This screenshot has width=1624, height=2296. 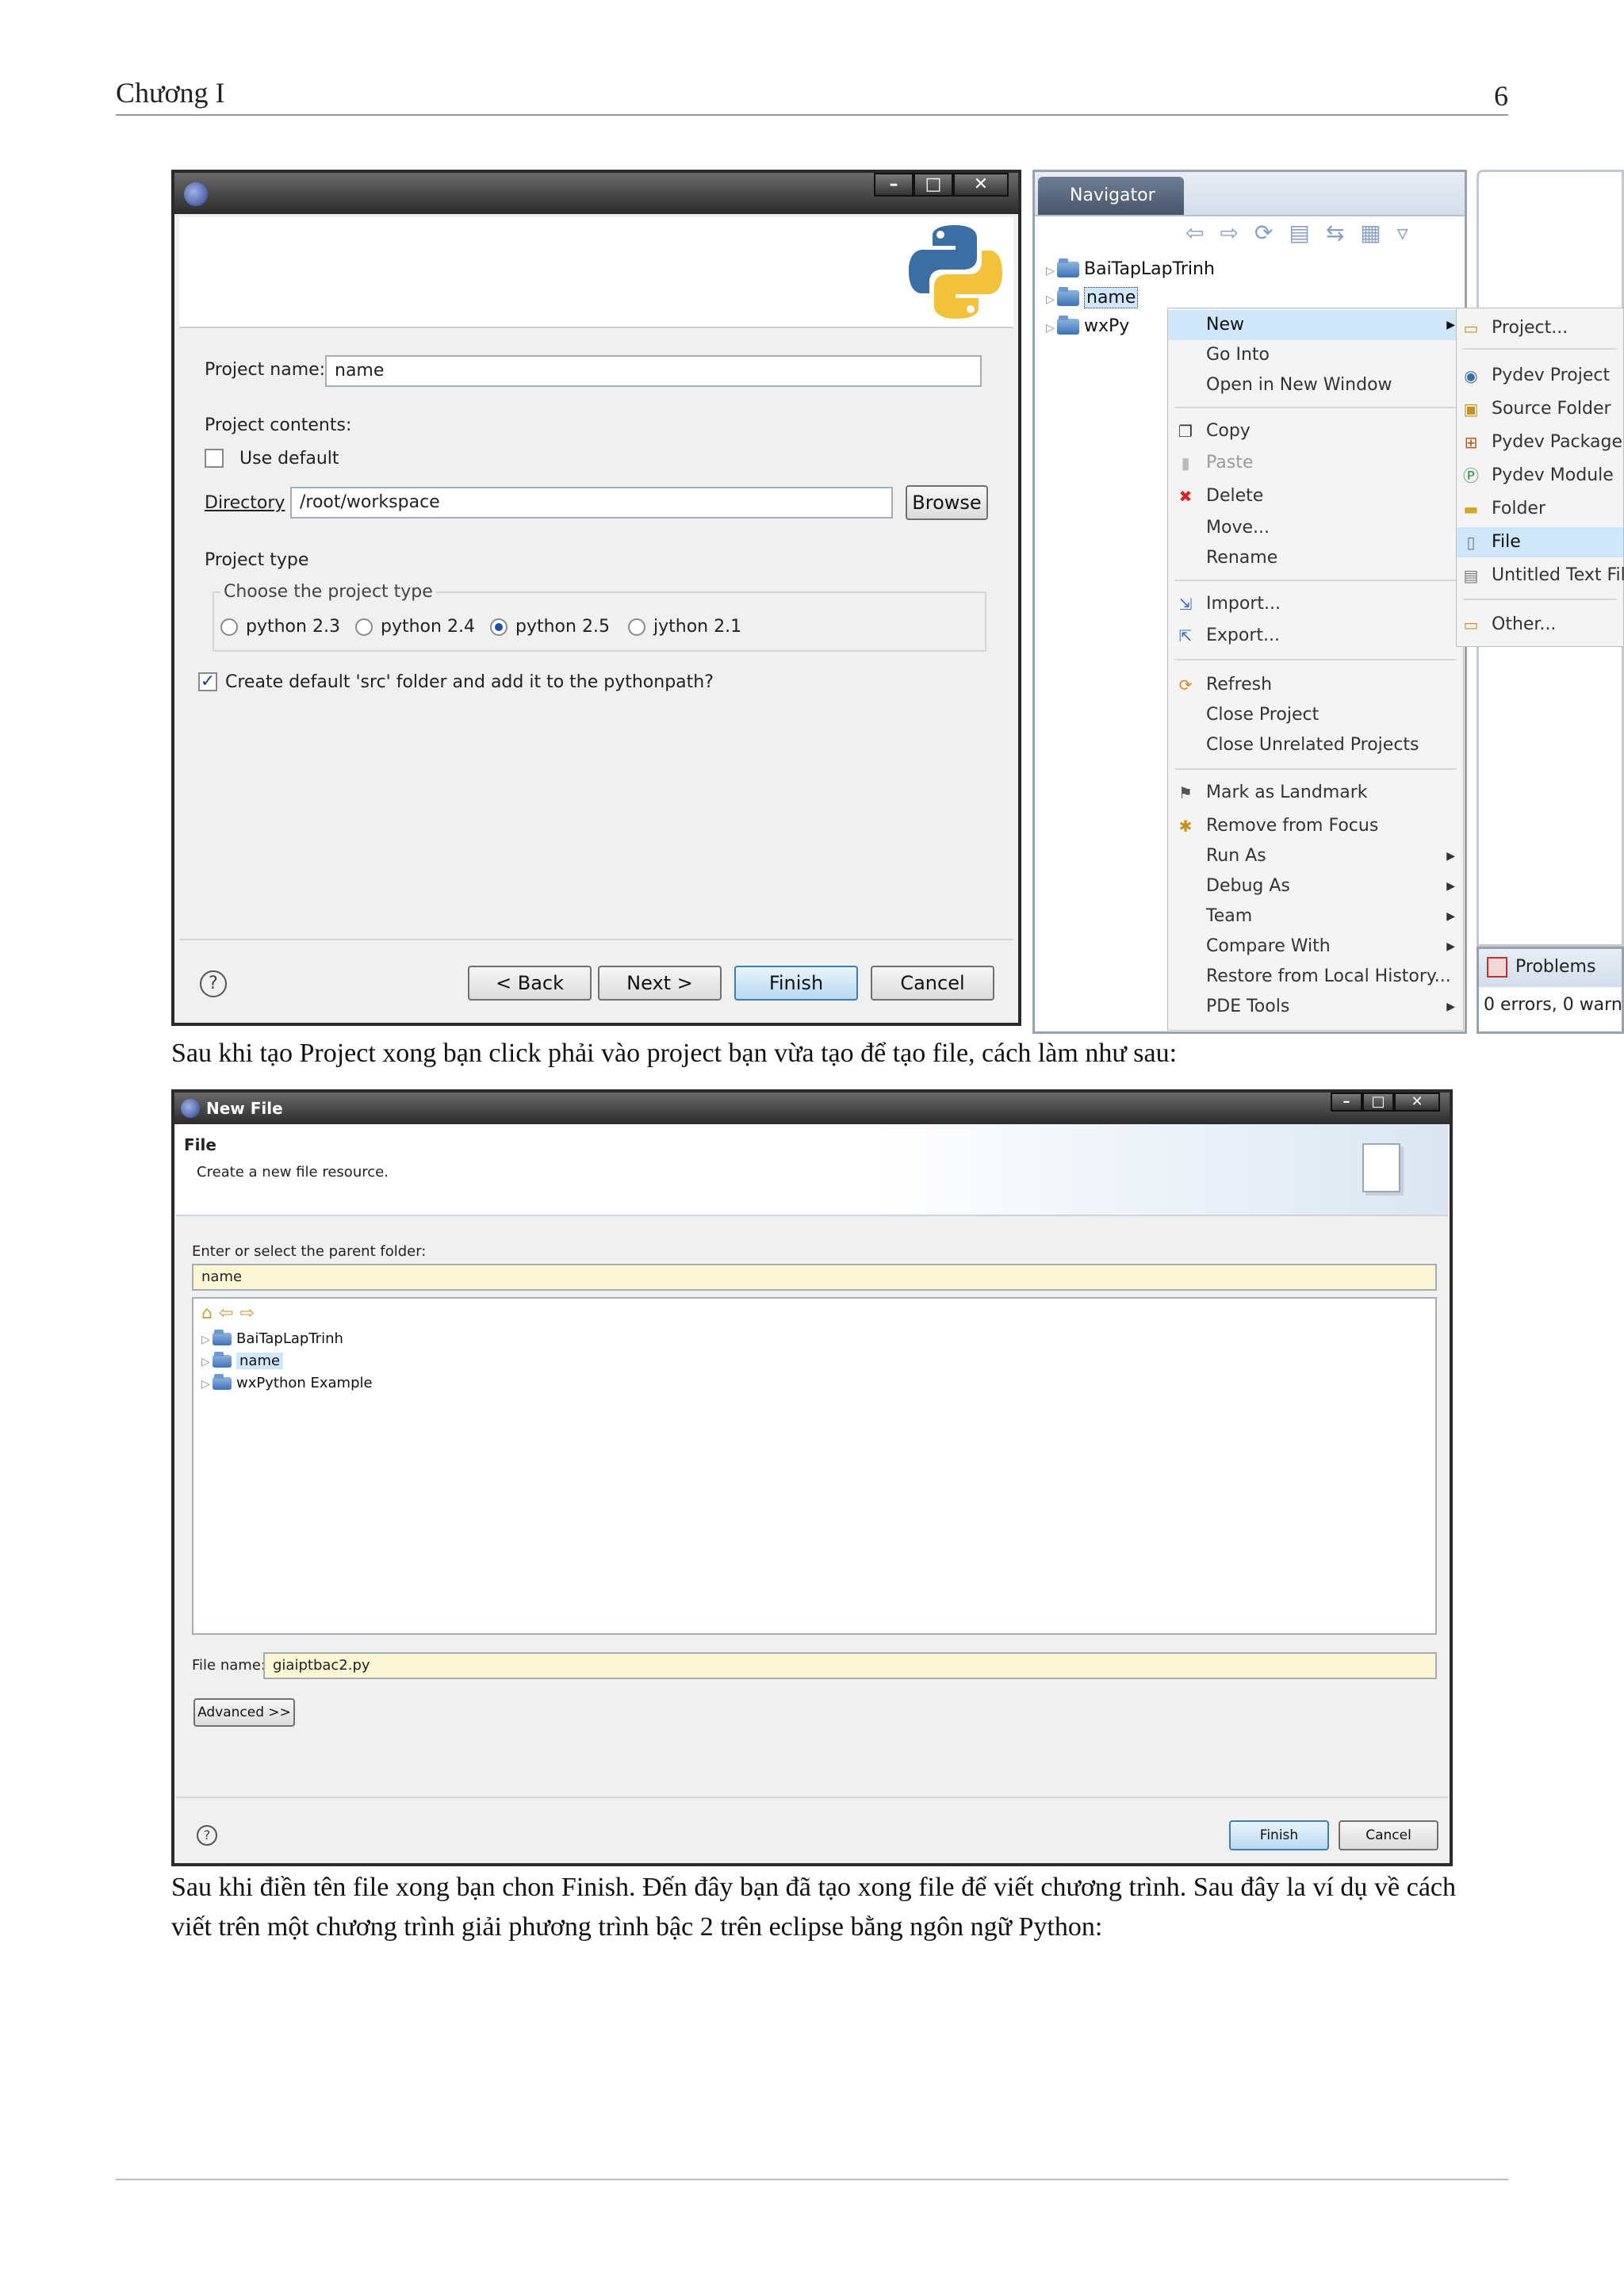 What do you see at coordinates (1315, 355) in the screenshot?
I see `menu-item-go-into: Go Into` at bounding box center [1315, 355].